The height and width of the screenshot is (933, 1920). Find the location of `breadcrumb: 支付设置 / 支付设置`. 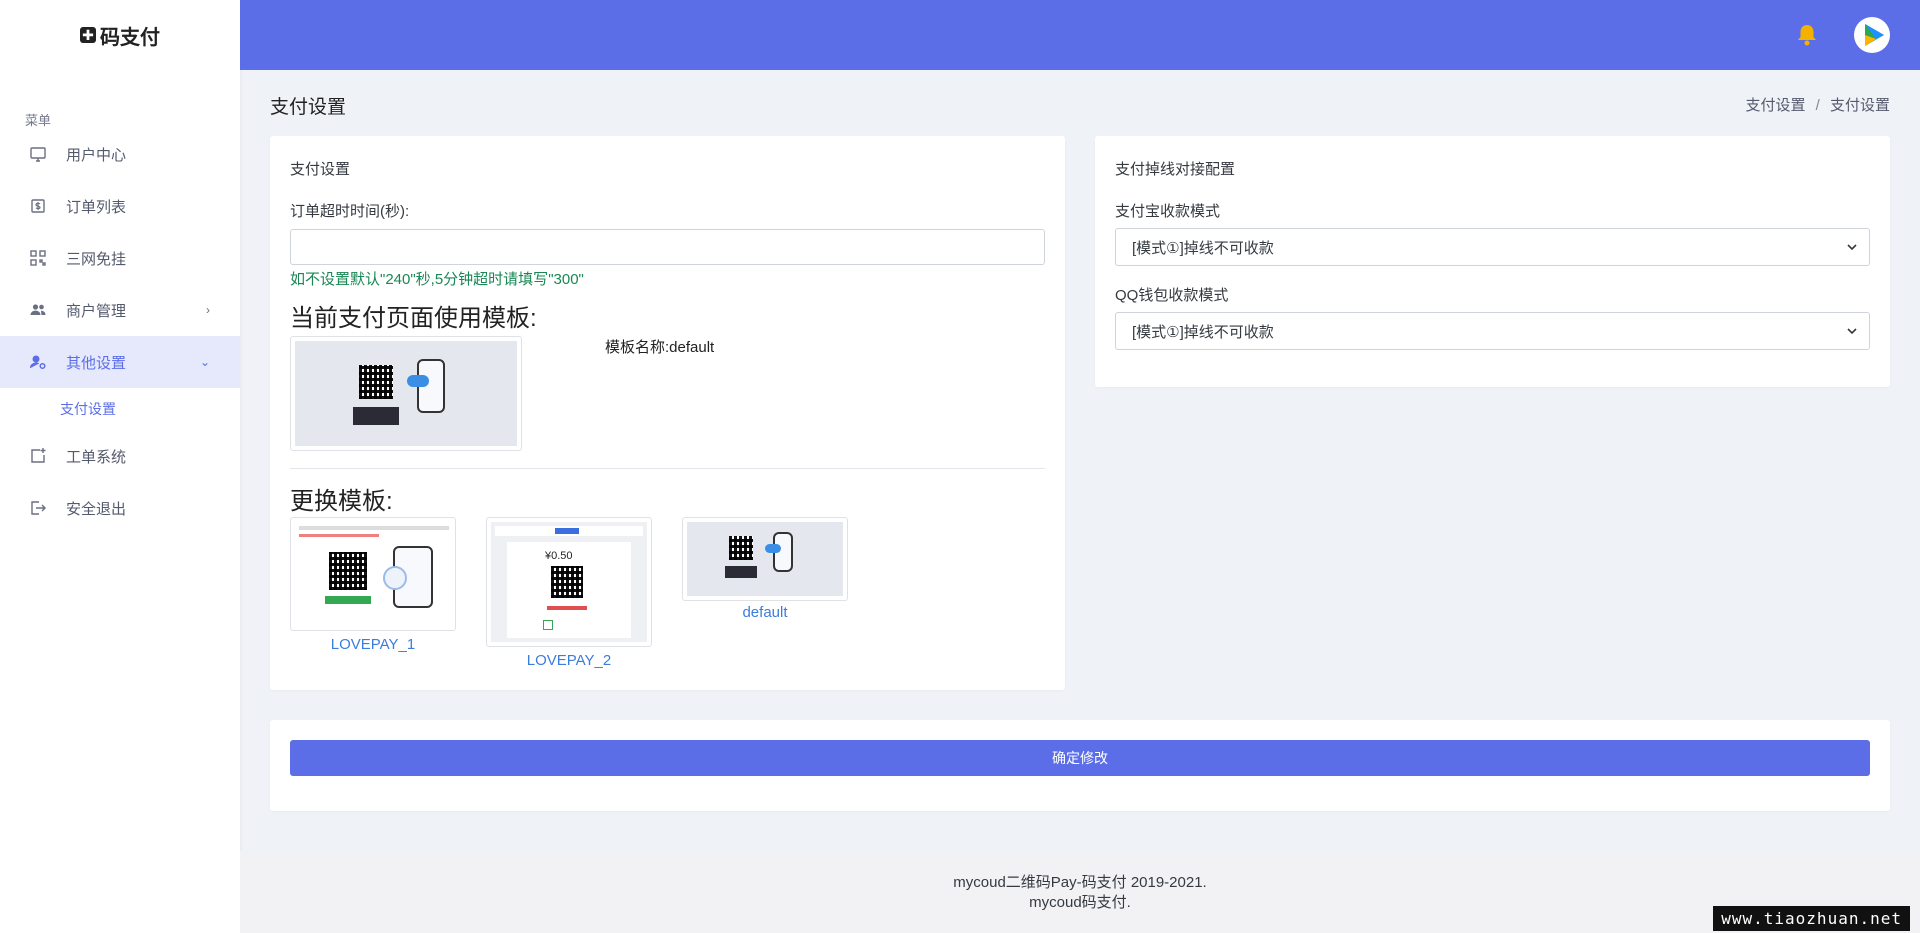

breadcrumb: 支付设置 / 支付设置 is located at coordinates (1817, 104).